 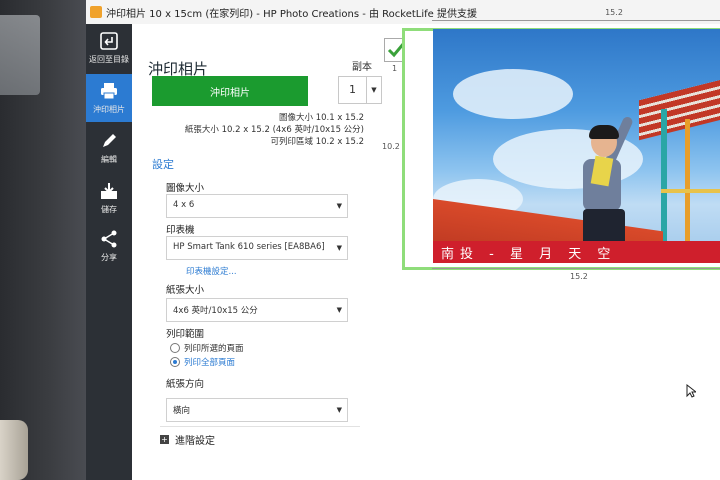 I want to click on rail-item-edit: 編輯, so click(x=109, y=148).